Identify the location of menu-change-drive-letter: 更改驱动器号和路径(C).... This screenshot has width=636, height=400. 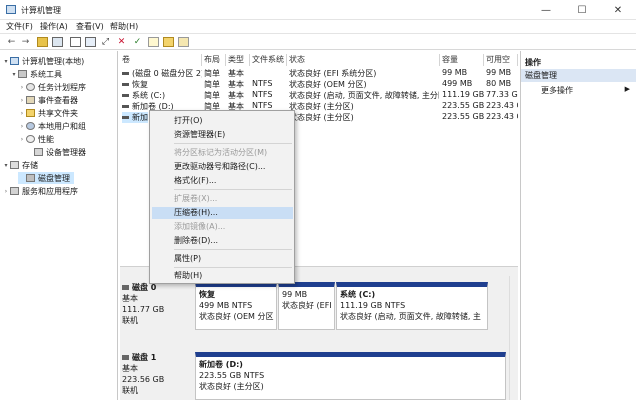
(222, 167).